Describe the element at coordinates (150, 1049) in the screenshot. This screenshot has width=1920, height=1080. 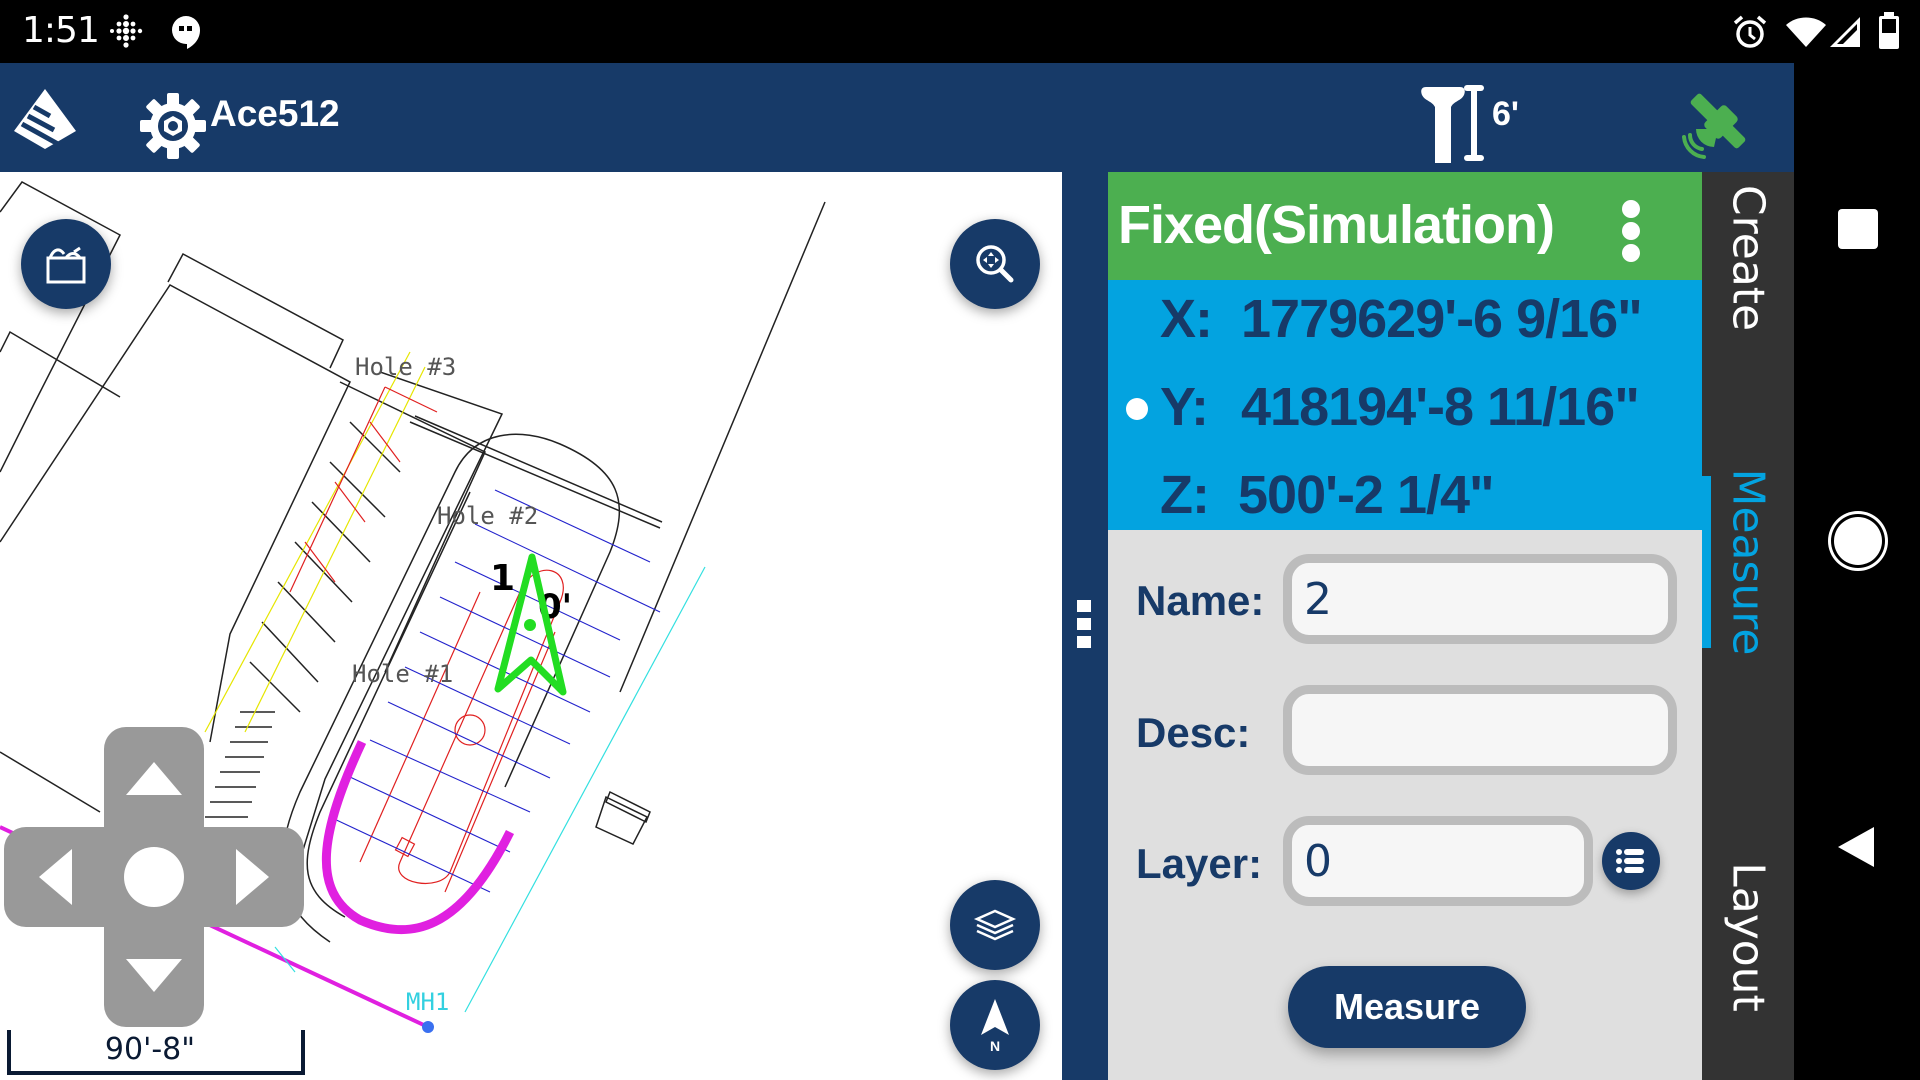
I see `scale-label: 90'-8"` at that location.